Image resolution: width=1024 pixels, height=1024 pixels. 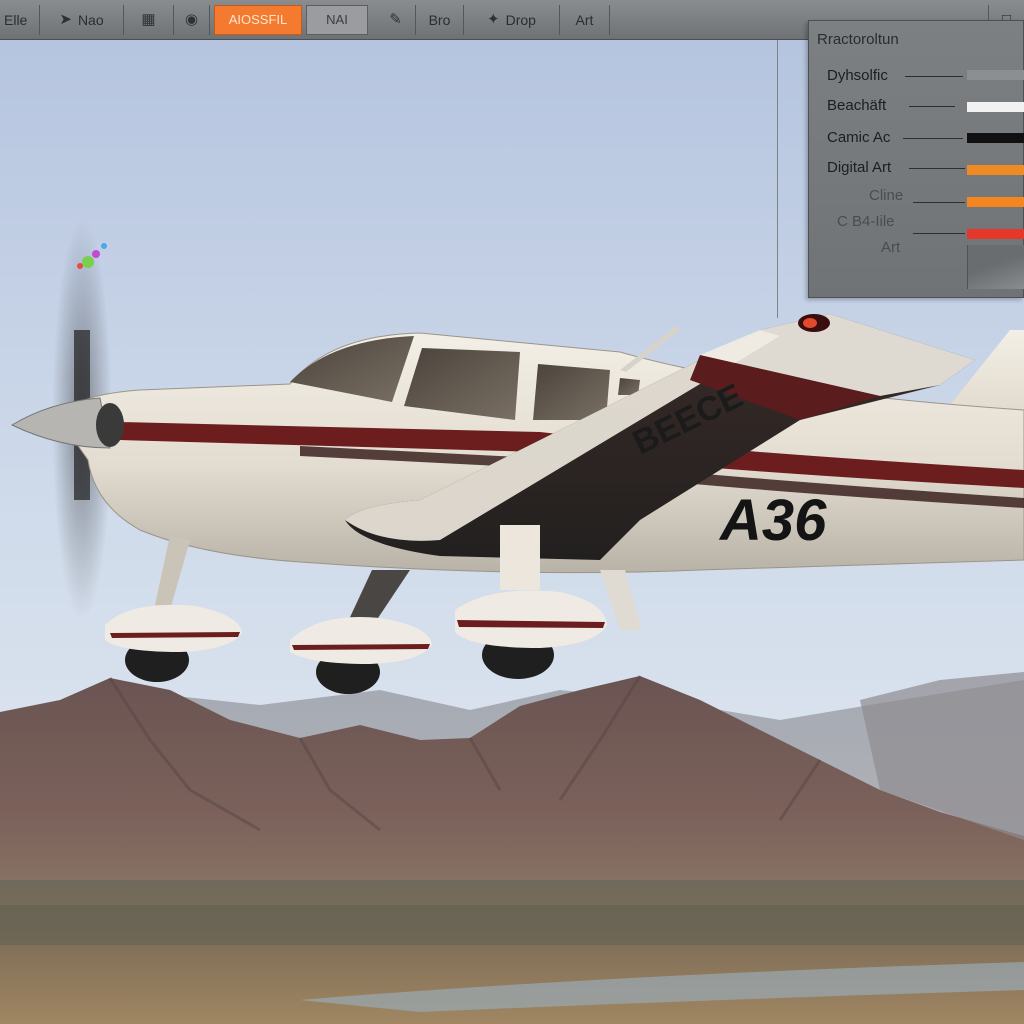 What do you see at coordinates (916, 78) in the screenshot?
I see `style-option-1: Dyhsolfic` at bounding box center [916, 78].